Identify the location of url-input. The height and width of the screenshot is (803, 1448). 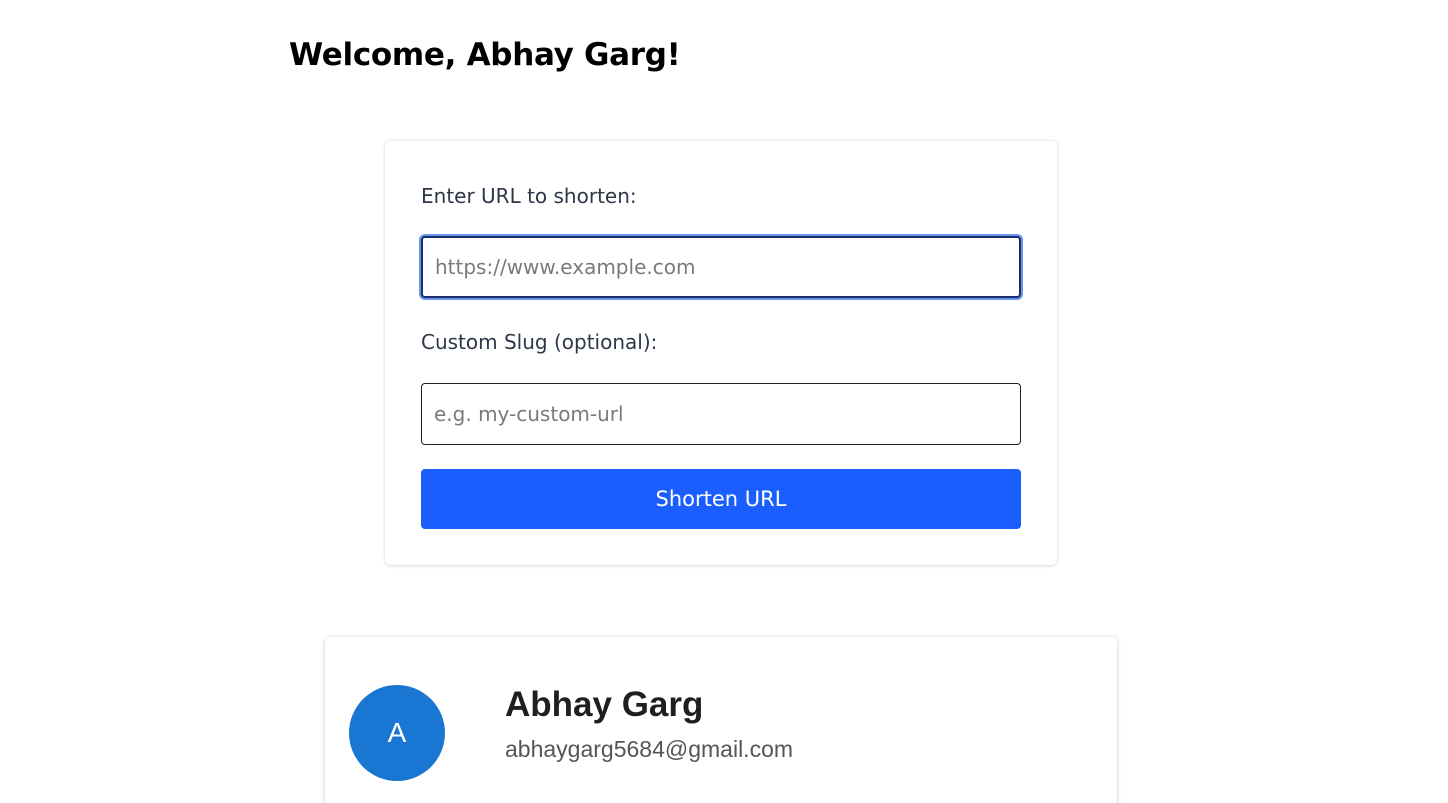
(721, 267).